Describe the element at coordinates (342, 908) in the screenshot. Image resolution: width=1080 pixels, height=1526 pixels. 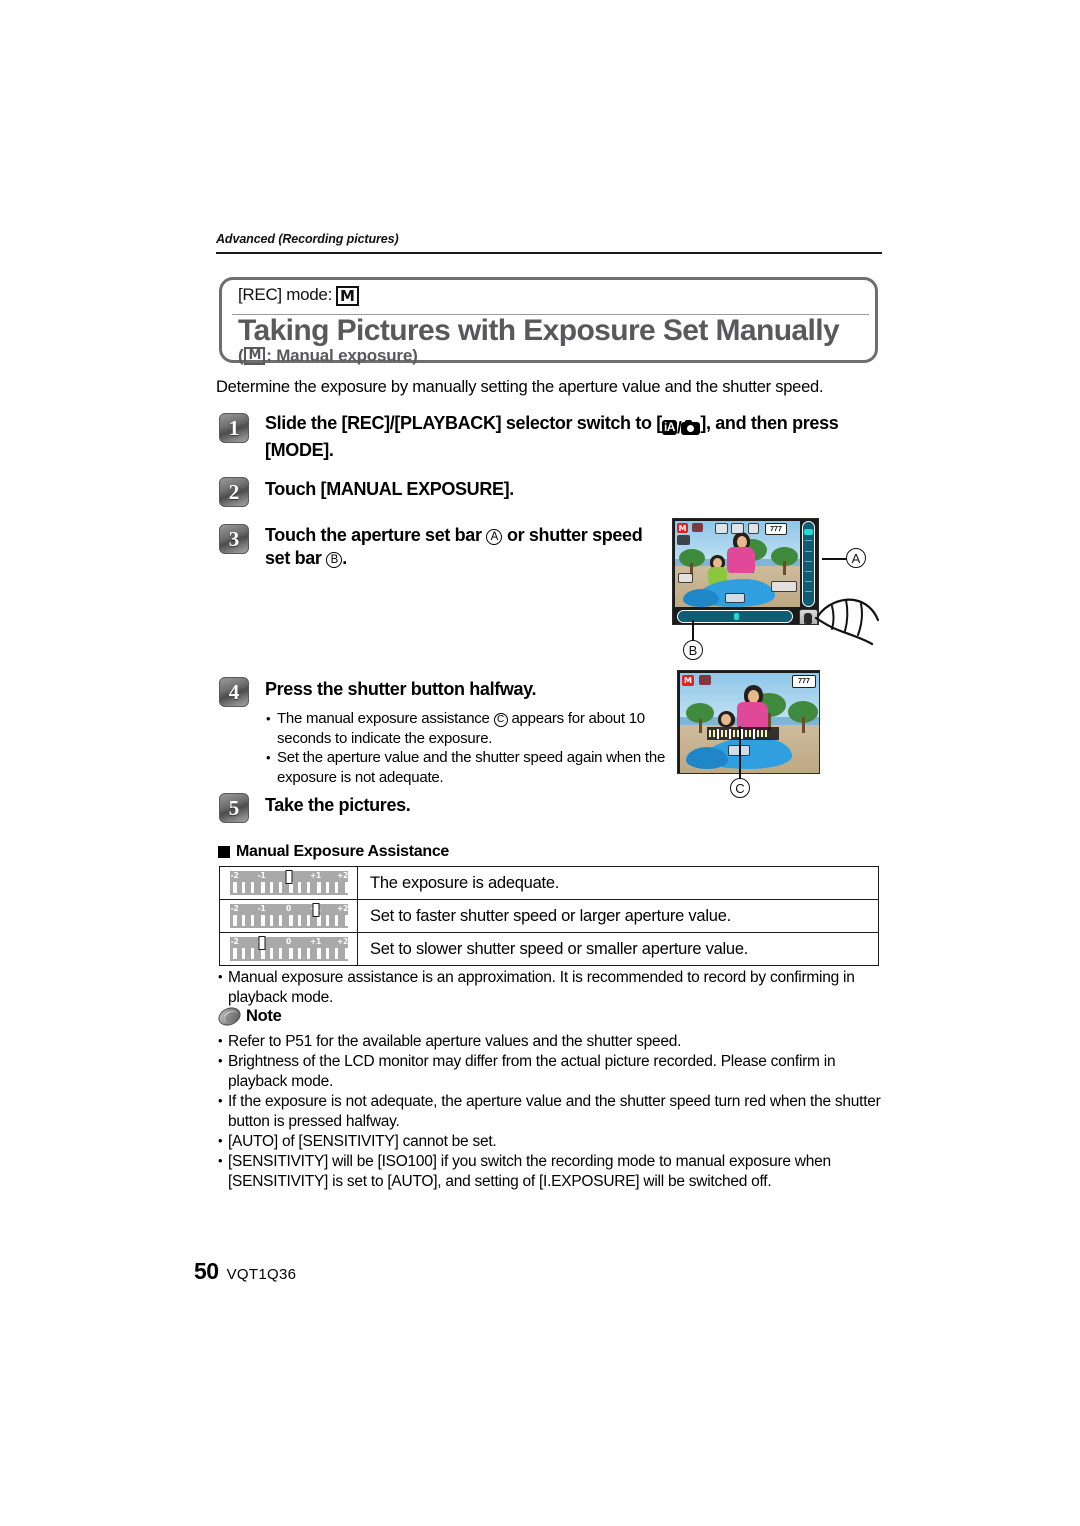
I see `exposure-scale-label: +2` at that location.